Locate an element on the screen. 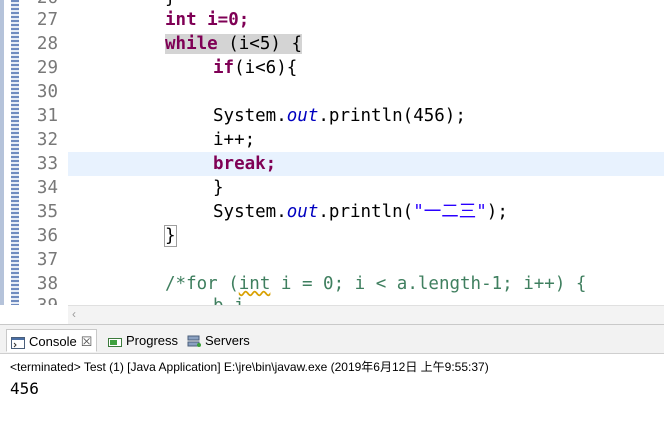  close-icon: ☒ is located at coordinates (87, 341).